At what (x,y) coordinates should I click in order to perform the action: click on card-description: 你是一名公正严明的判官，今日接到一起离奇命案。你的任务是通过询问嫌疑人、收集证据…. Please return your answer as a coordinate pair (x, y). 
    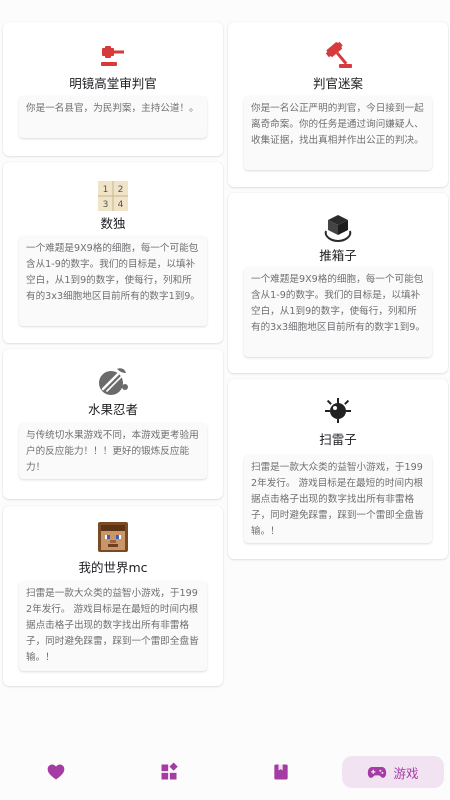
    Looking at the image, I should click on (338, 133).